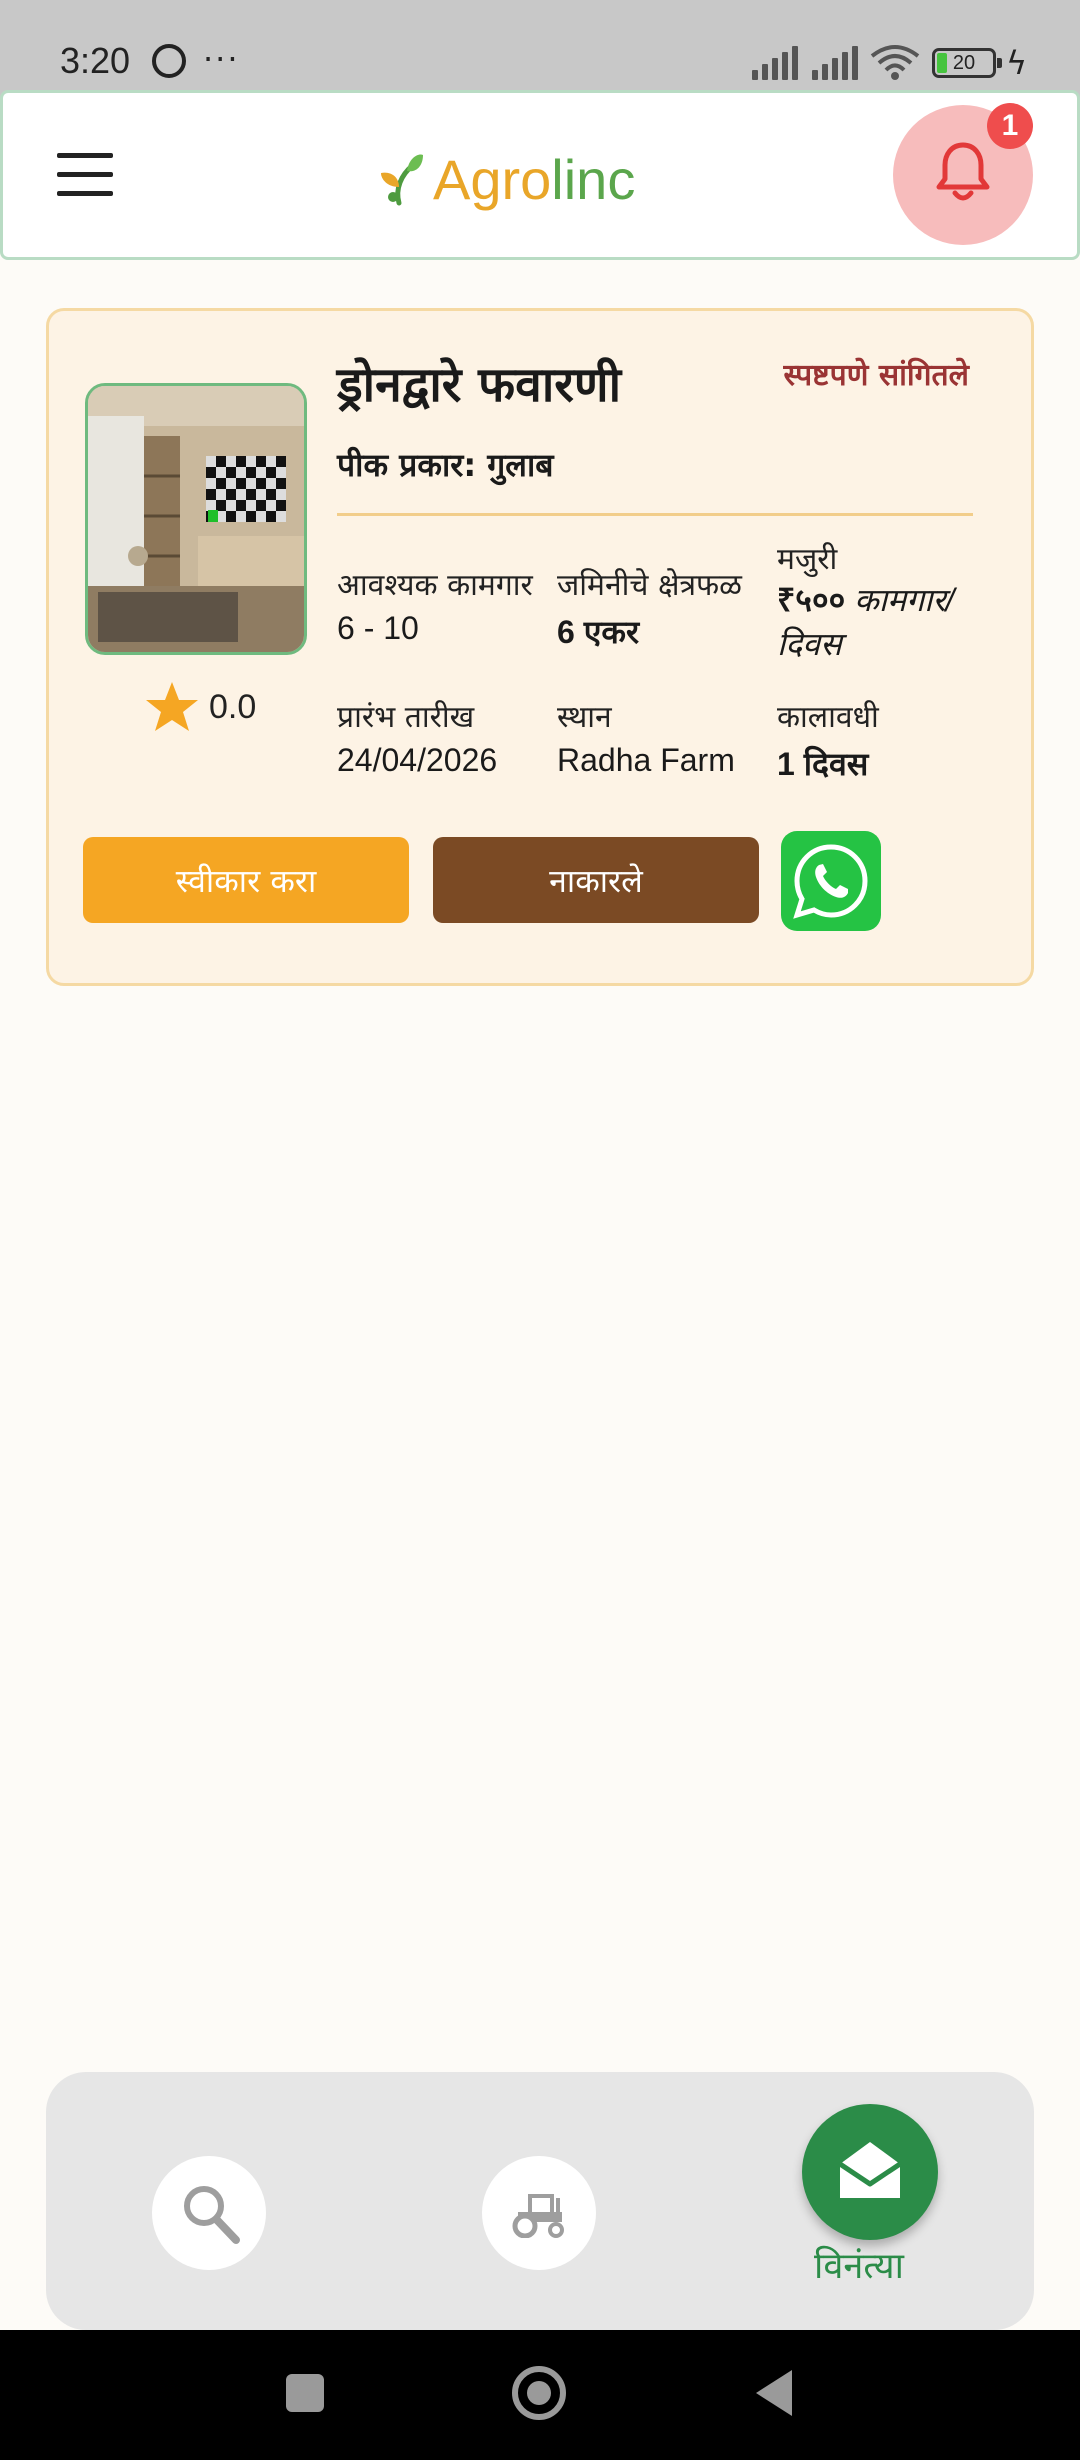  I want to click on duration-value: 1 दिवस, so click(823, 764).